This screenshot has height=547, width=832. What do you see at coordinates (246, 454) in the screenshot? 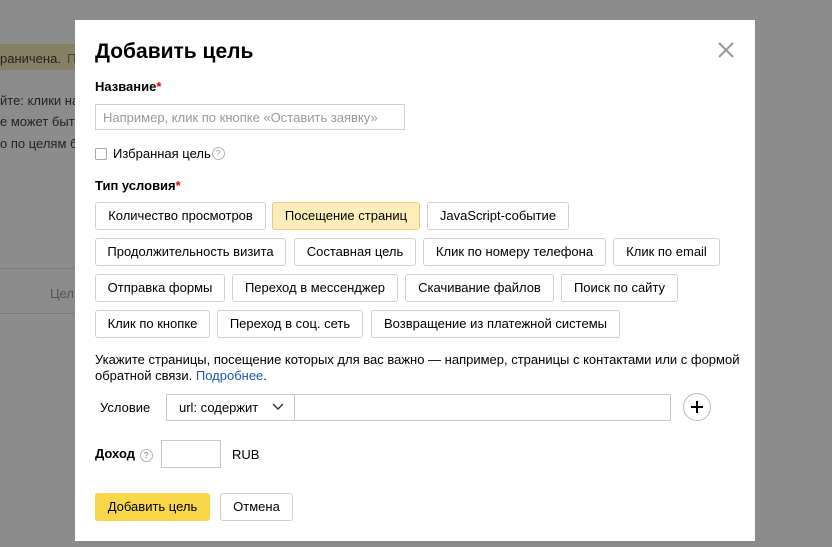
I see `currency-label: RUB` at bounding box center [246, 454].